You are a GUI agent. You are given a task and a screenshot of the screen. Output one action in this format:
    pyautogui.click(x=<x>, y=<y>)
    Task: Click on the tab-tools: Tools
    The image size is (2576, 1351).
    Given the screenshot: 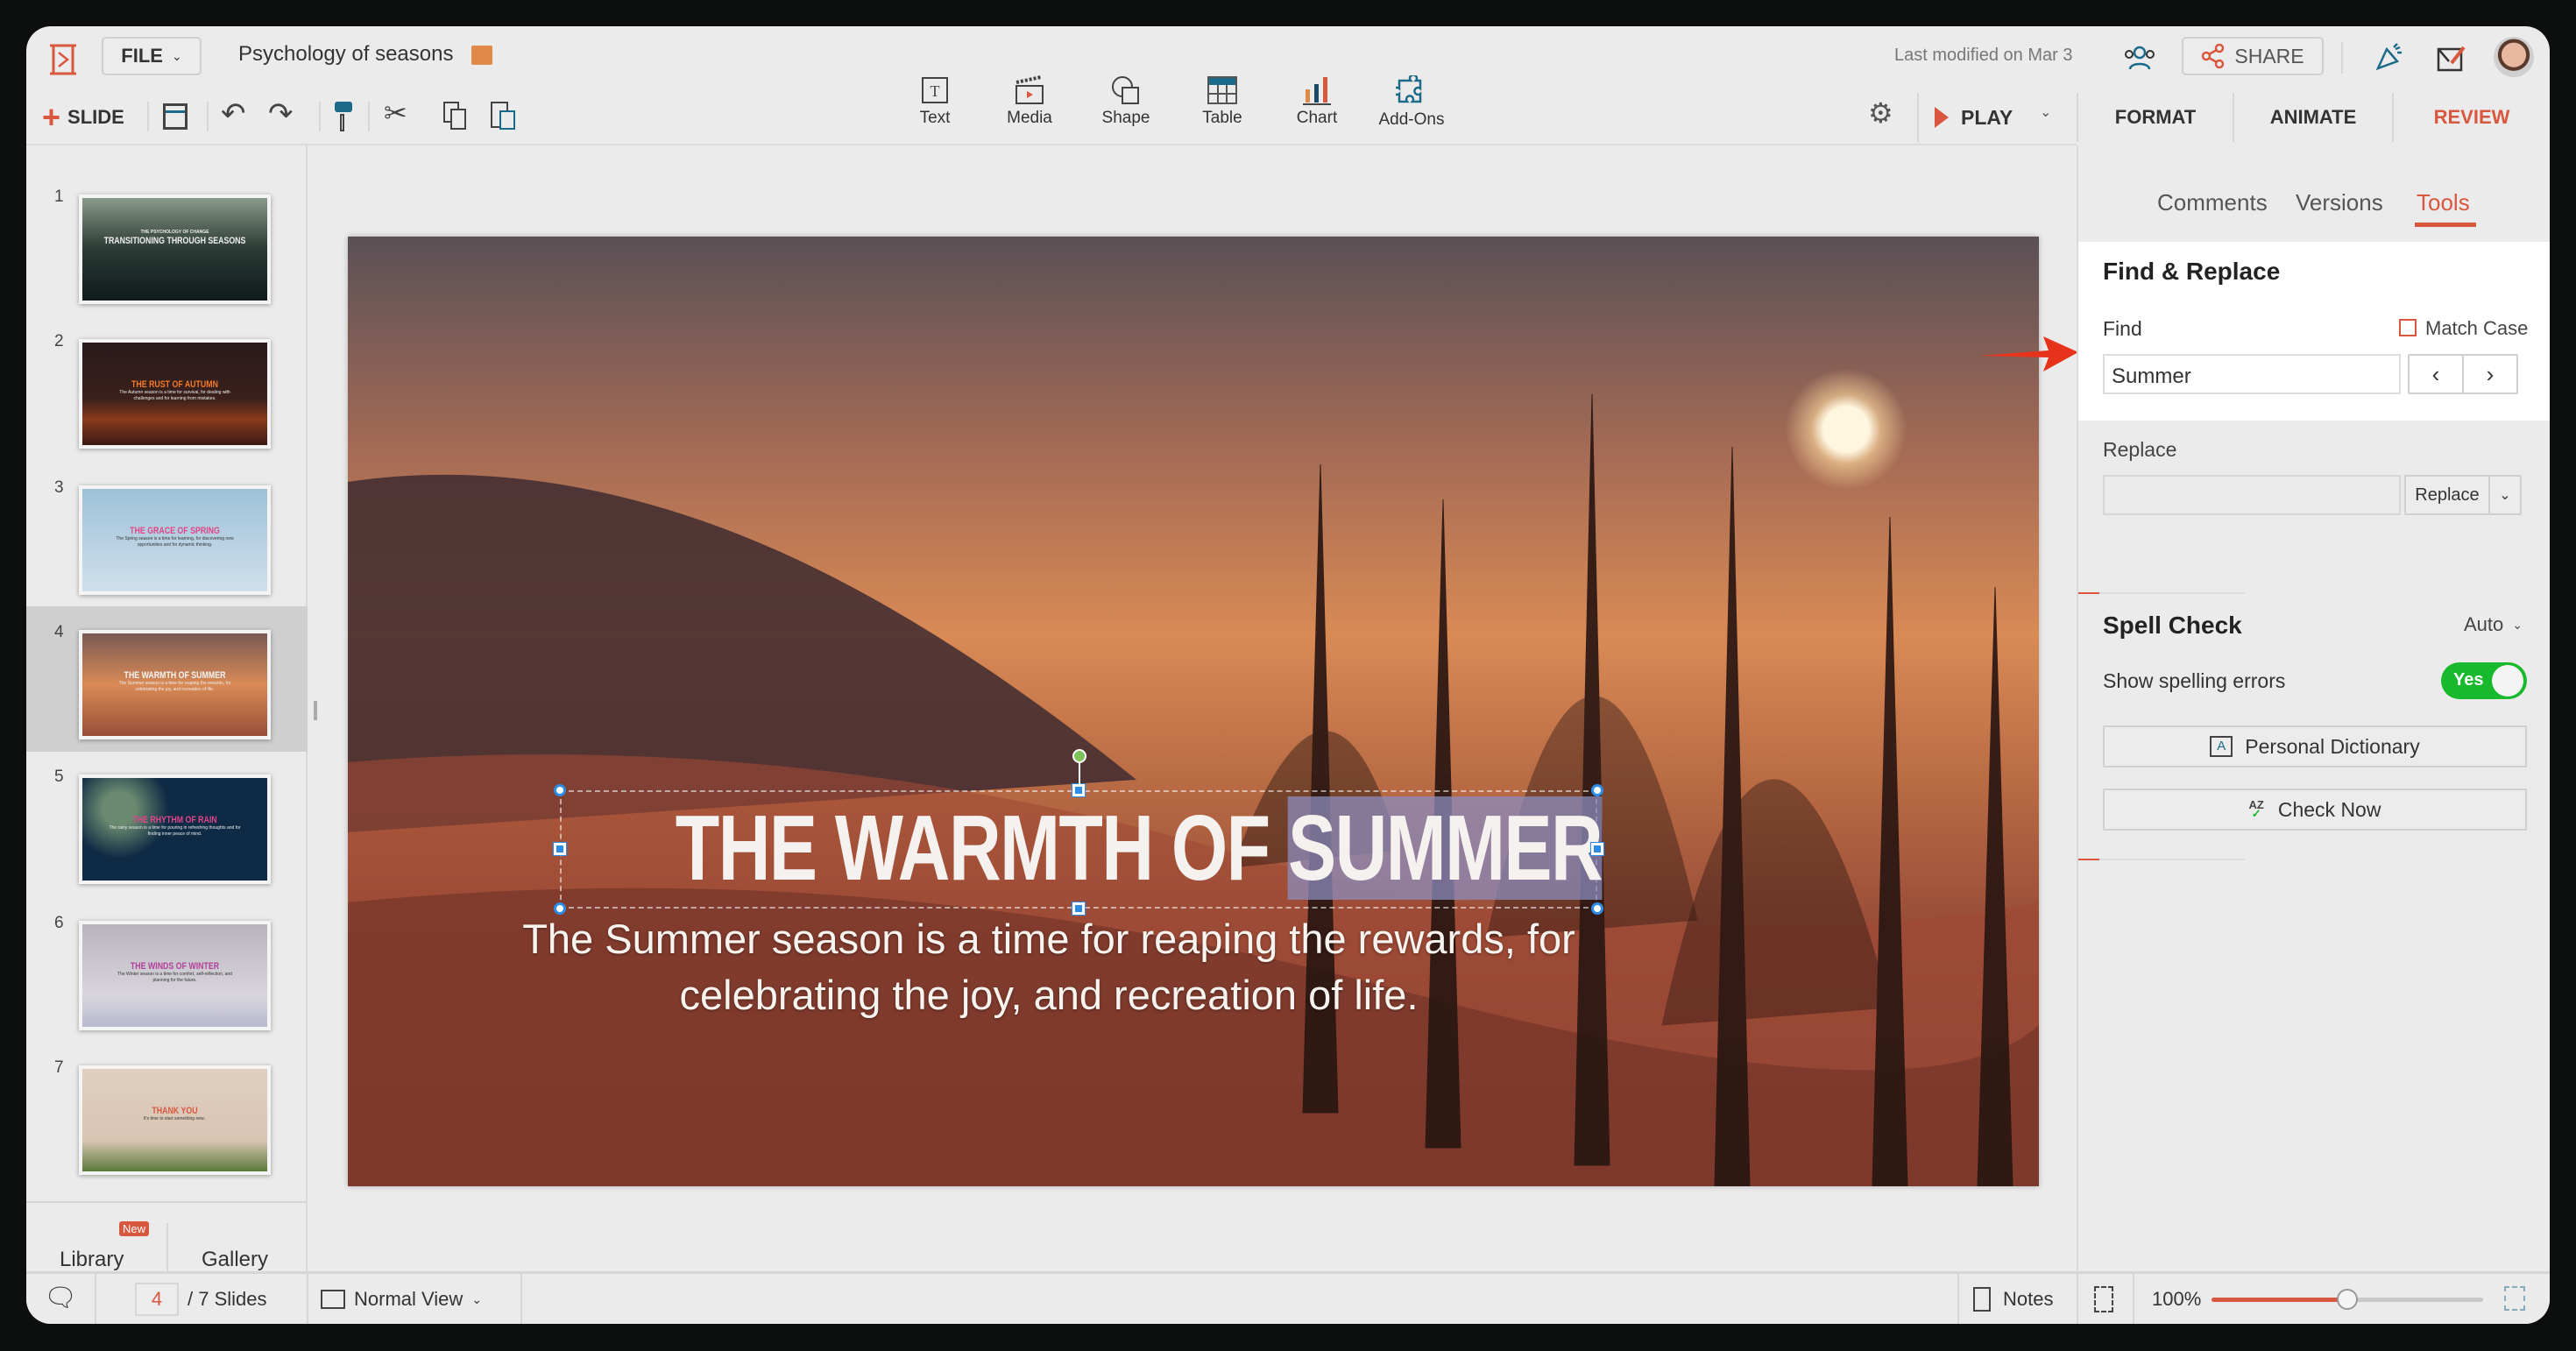 What is the action you would take?
    pyautogui.click(x=2443, y=202)
    